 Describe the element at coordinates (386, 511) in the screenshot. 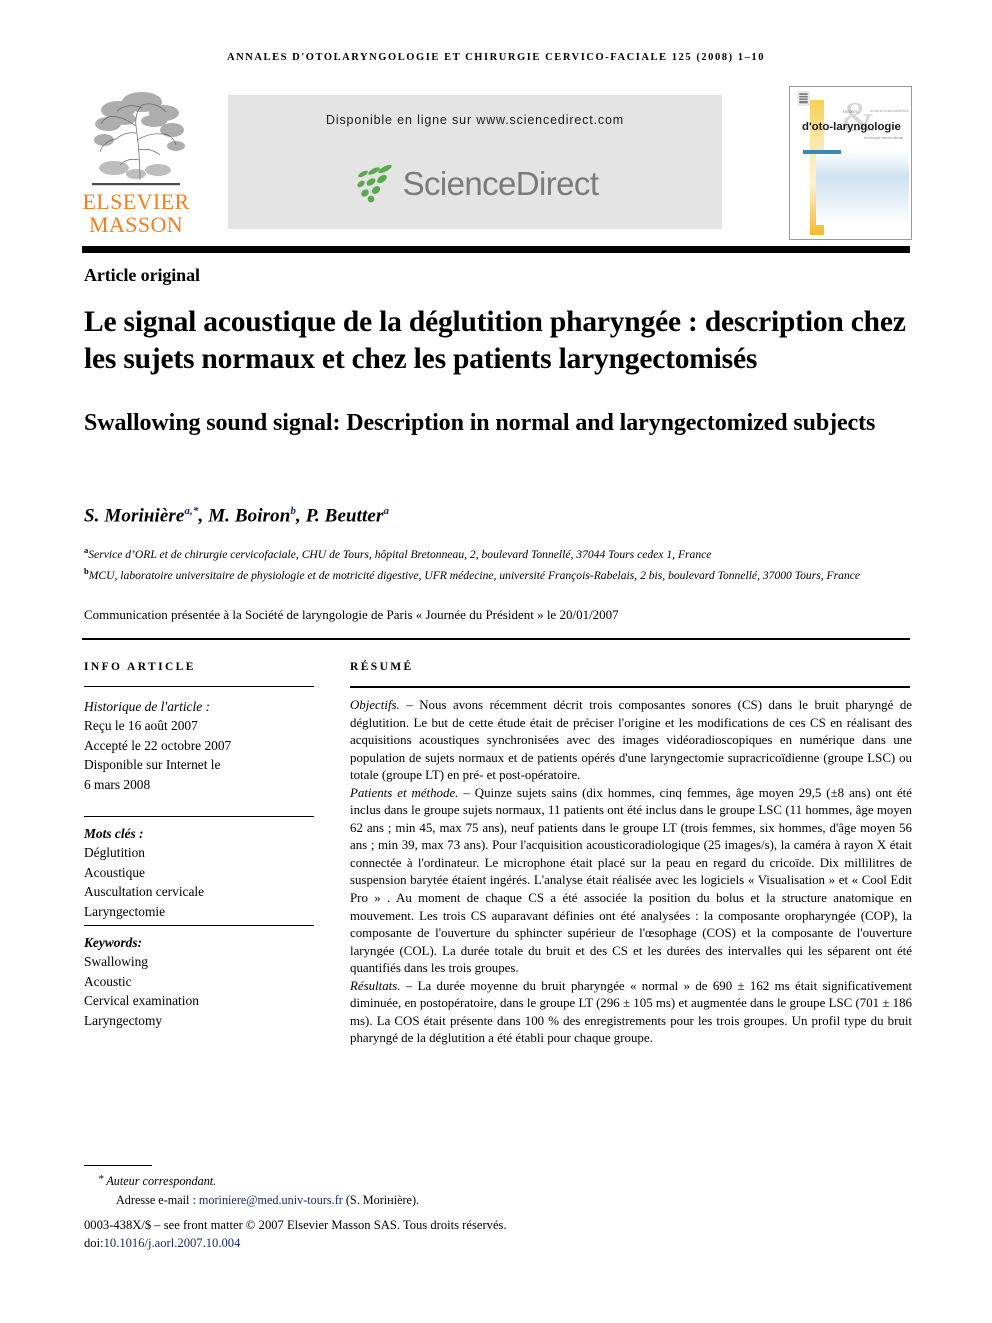

I see `author-3-affil-marker: a` at that location.